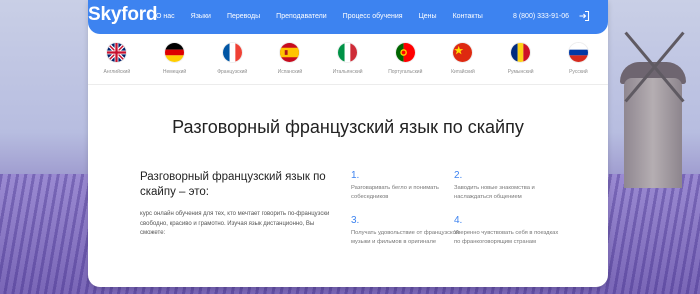 This screenshot has width=700, height=294. I want to click on spain-flag-icon, so click(290, 52).